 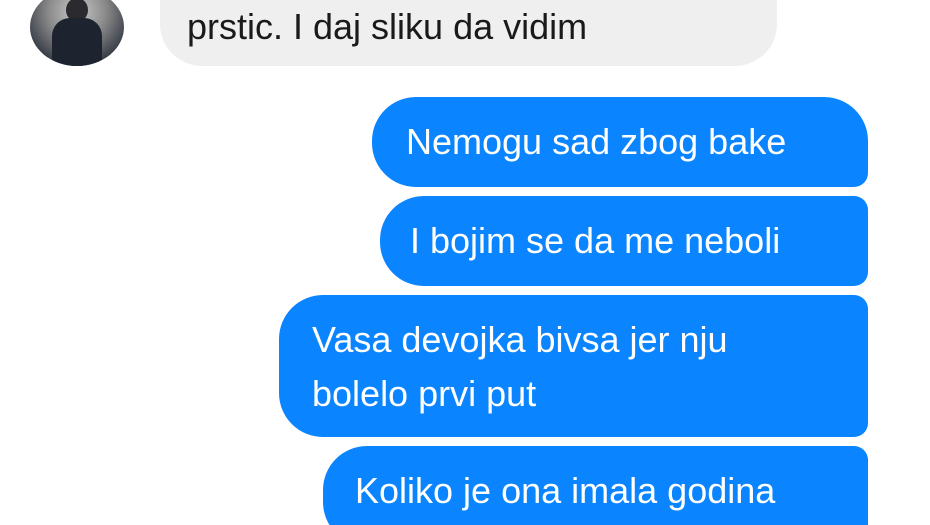 I want to click on contact-avatar, so click(x=77, y=33).